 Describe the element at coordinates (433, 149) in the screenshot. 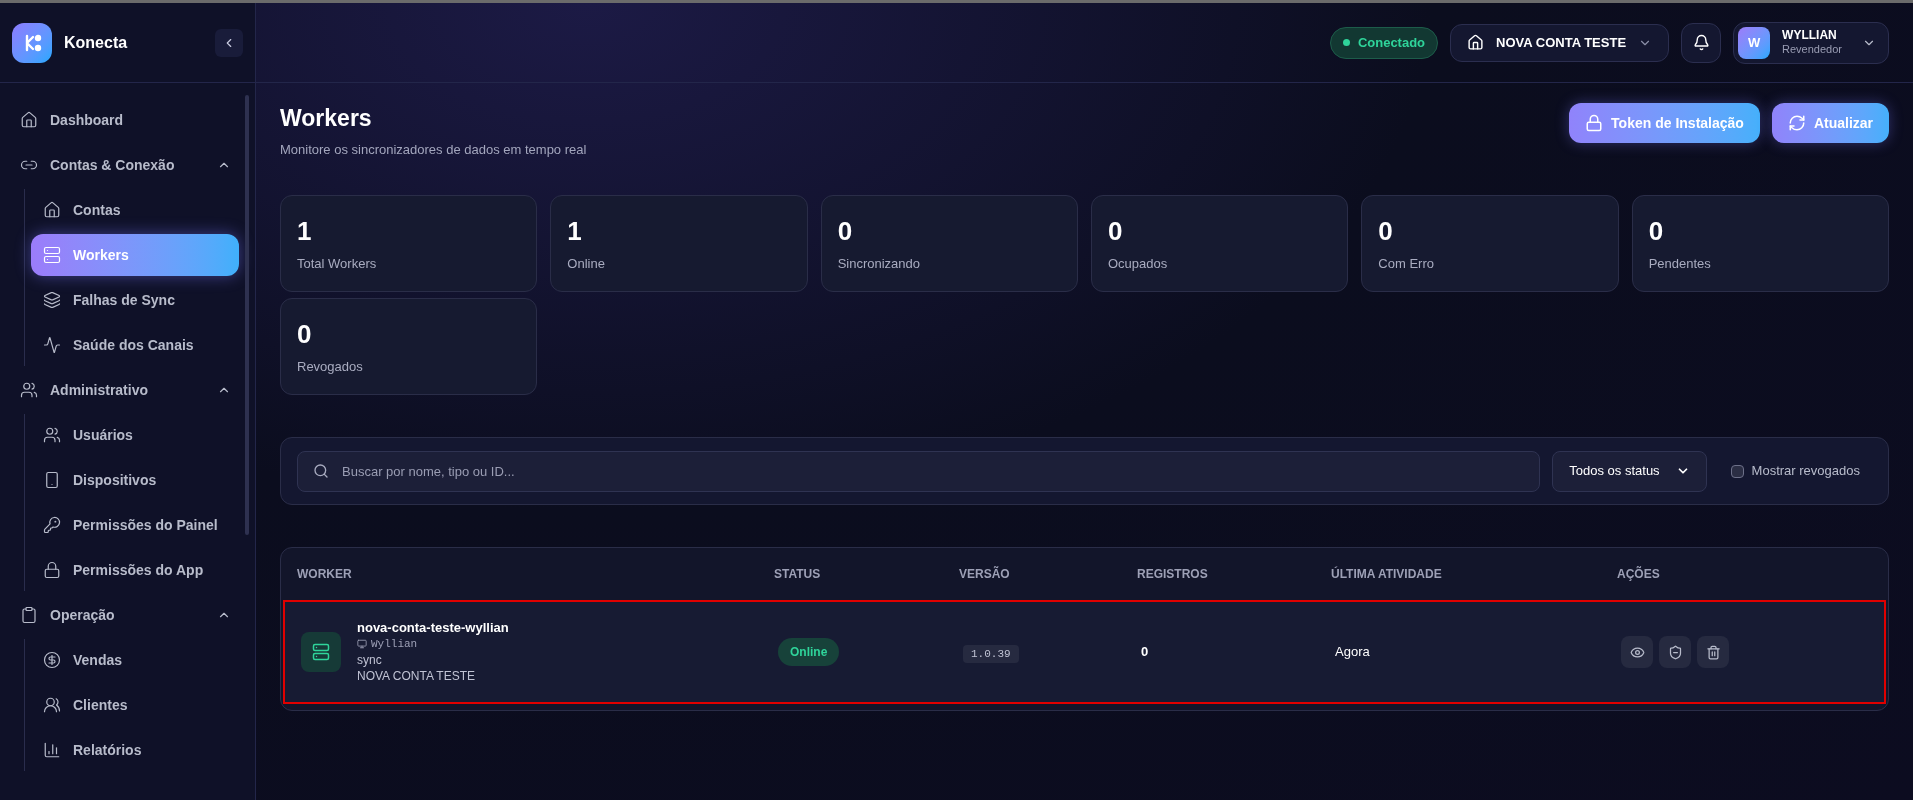

I see `page-subtitle: Monitore os sincronizadores de dados em tempo real` at that location.